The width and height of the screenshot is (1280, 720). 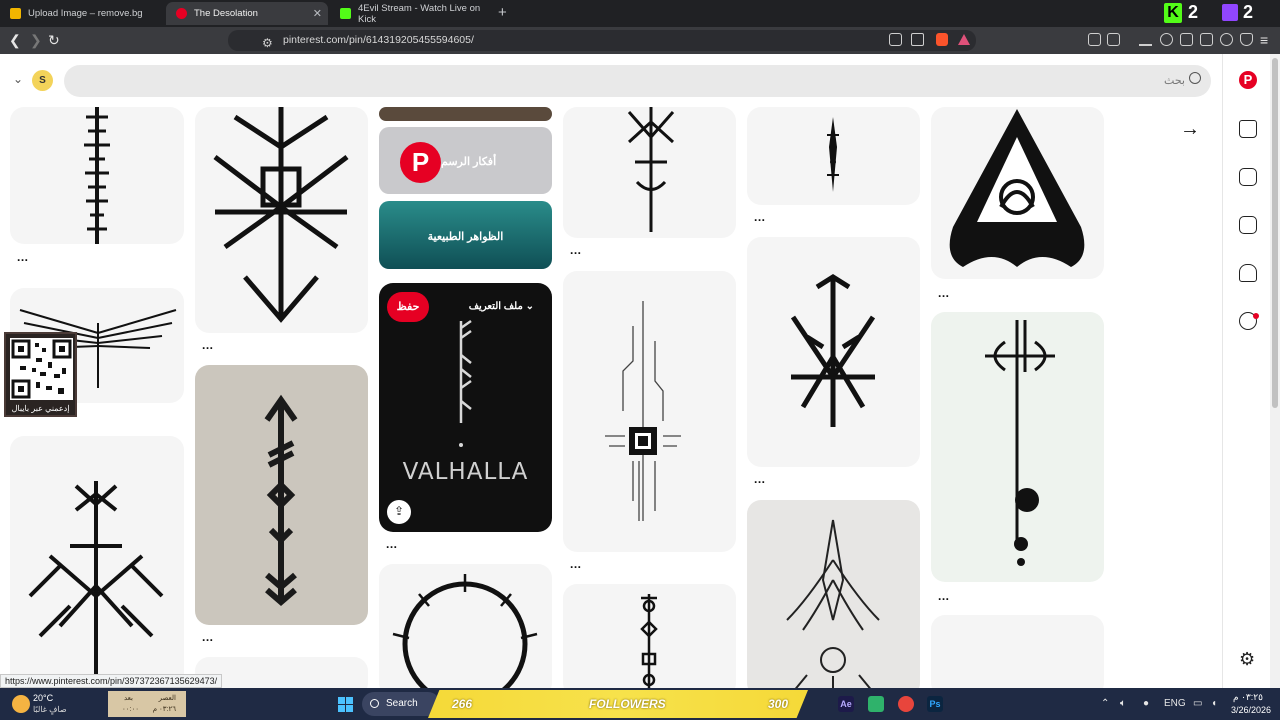 What do you see at coordinates (1123, 703) in the screenshot?
I see `speaker-icon: 🔈︎` at bounding box center [1123, 703].